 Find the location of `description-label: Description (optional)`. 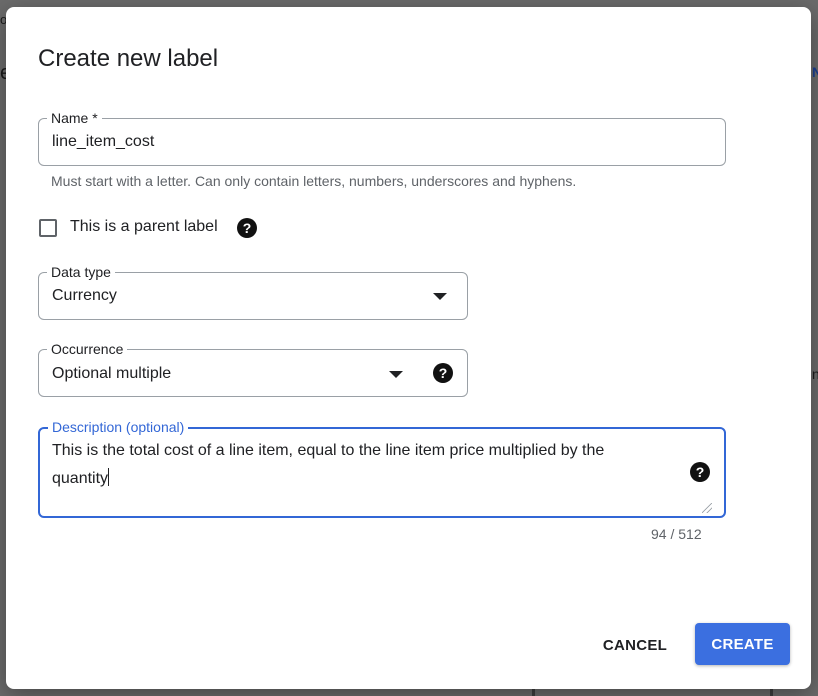

description-label: Description (optional) is located at coordinates (118, 427).